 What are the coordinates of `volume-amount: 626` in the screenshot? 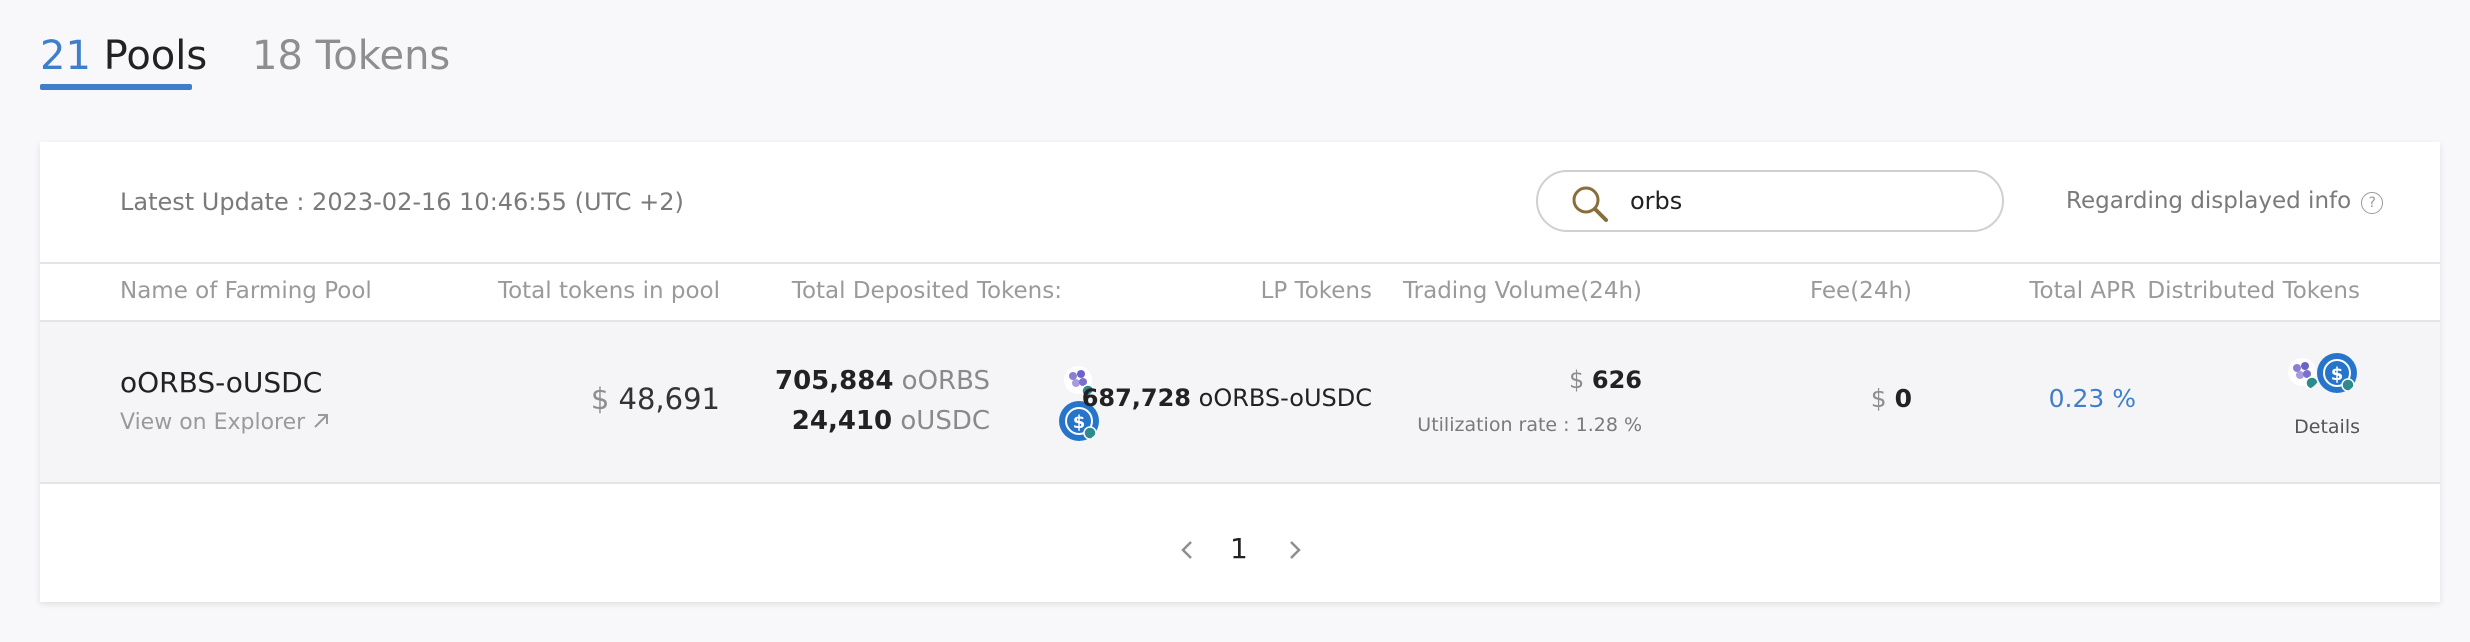 It's located at (1616, 380).